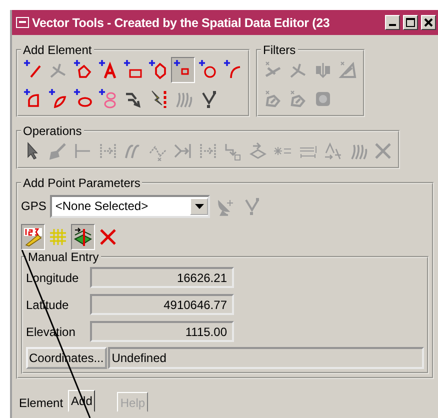 This screenshot has width=438, height=418. I want to click on close-button, so click(428, 22).